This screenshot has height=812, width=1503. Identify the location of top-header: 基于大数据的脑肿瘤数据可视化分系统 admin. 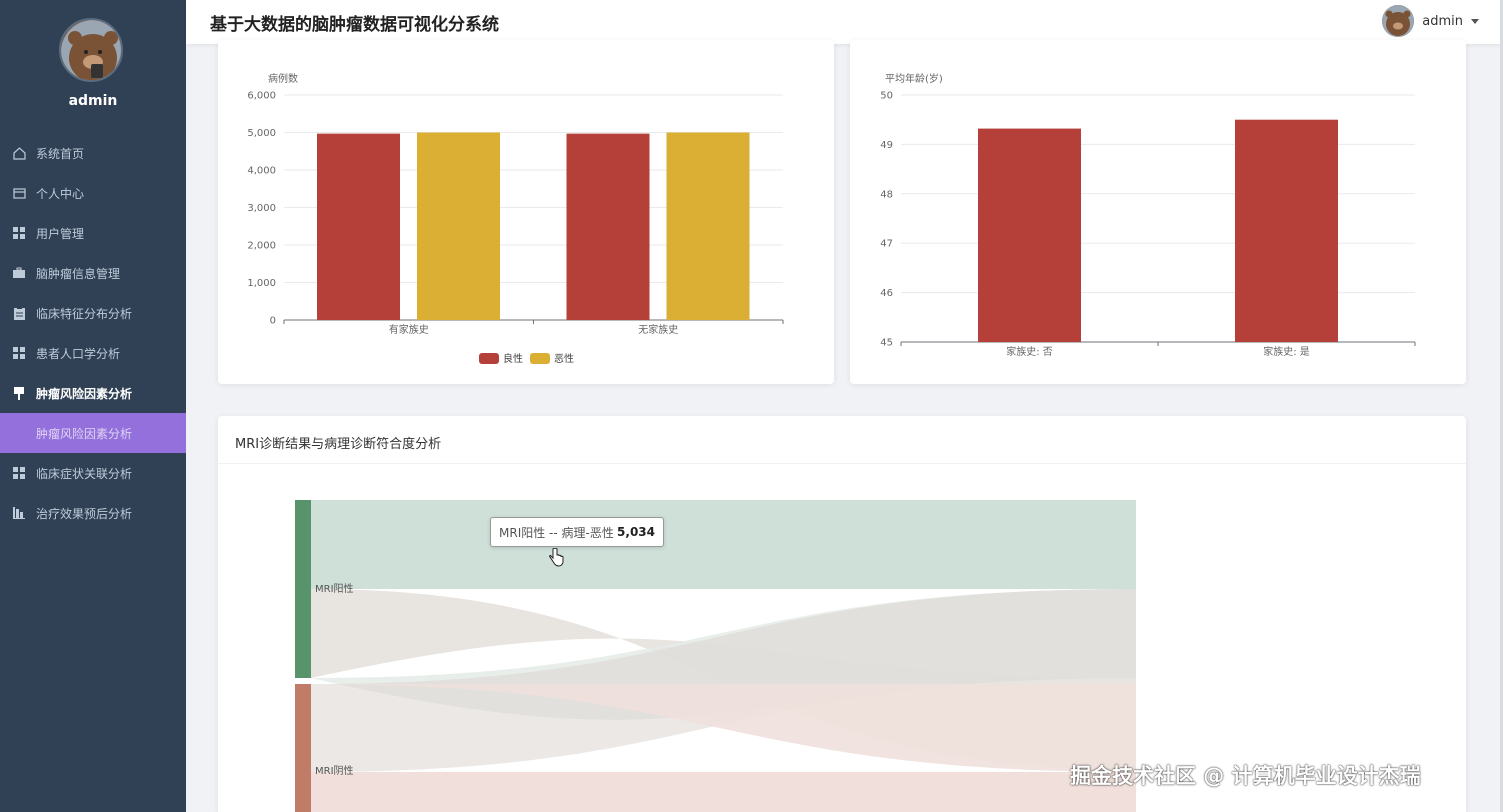
(844, 22).